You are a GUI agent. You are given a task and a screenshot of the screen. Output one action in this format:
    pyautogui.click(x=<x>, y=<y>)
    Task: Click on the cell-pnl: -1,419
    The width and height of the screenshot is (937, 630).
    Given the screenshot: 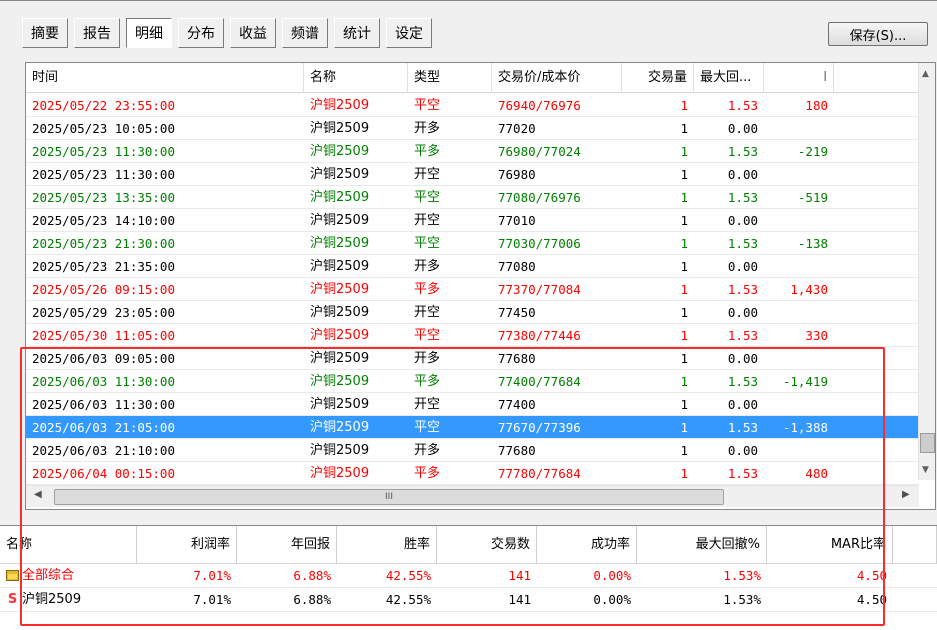 What is the action you would take?
    pyautogui.click(x=805, y=381)
    